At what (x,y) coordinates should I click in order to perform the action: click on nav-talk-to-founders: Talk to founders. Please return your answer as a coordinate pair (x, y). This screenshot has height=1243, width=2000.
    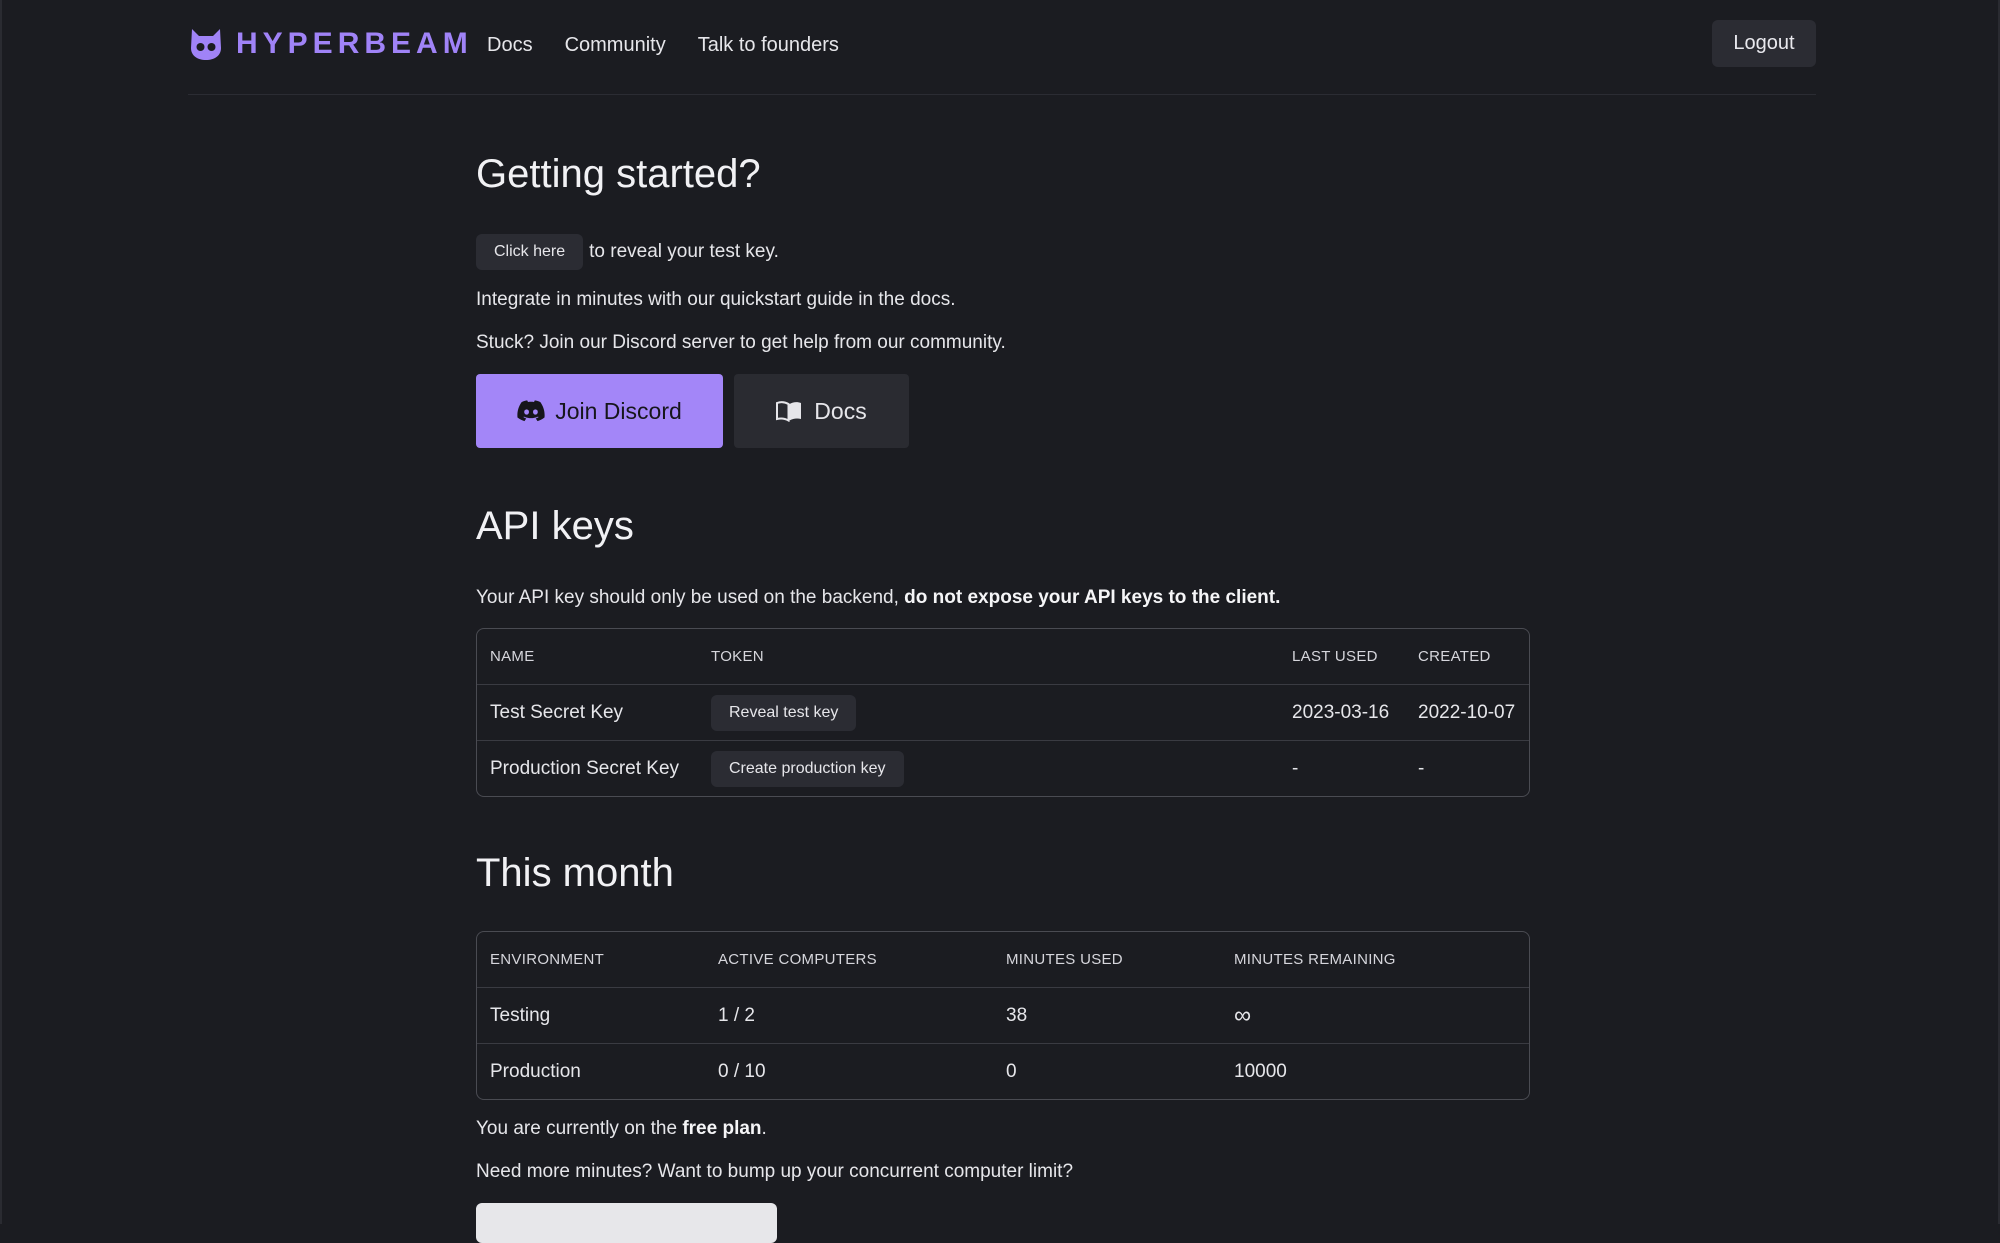
    Looking at the image, I should click on (768, 45).